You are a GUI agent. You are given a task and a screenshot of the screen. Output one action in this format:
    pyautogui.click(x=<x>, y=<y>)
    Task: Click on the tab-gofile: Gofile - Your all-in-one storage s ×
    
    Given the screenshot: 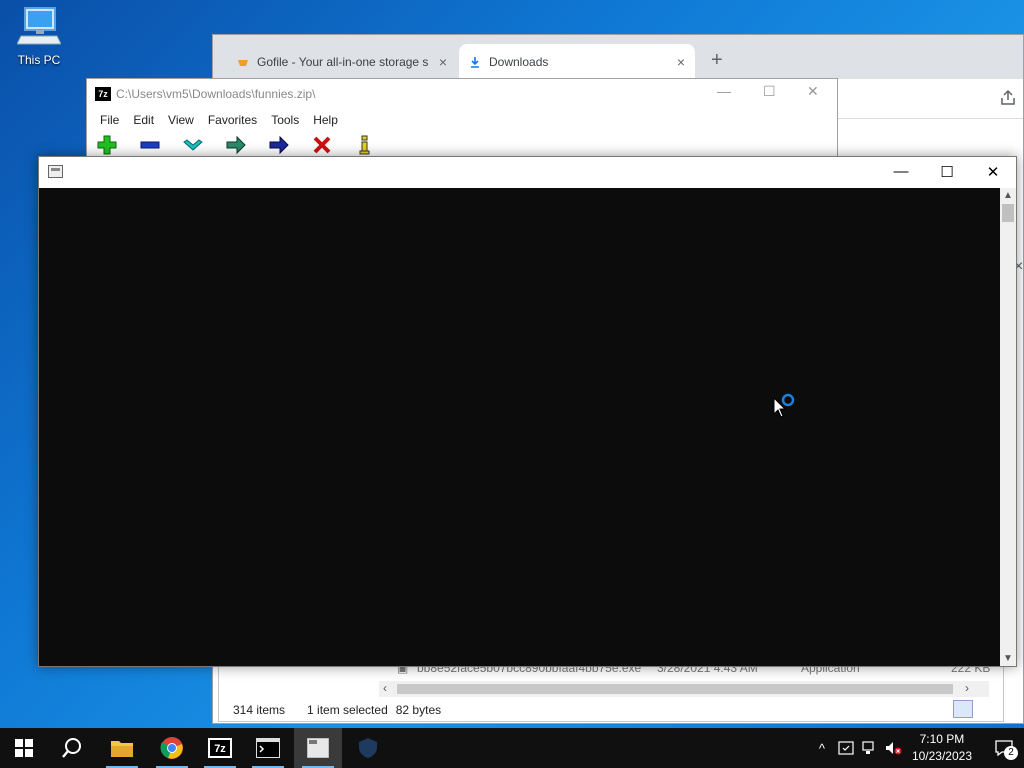 What is the action you would take?
    pyautogui.click(x=342, y=61)
    